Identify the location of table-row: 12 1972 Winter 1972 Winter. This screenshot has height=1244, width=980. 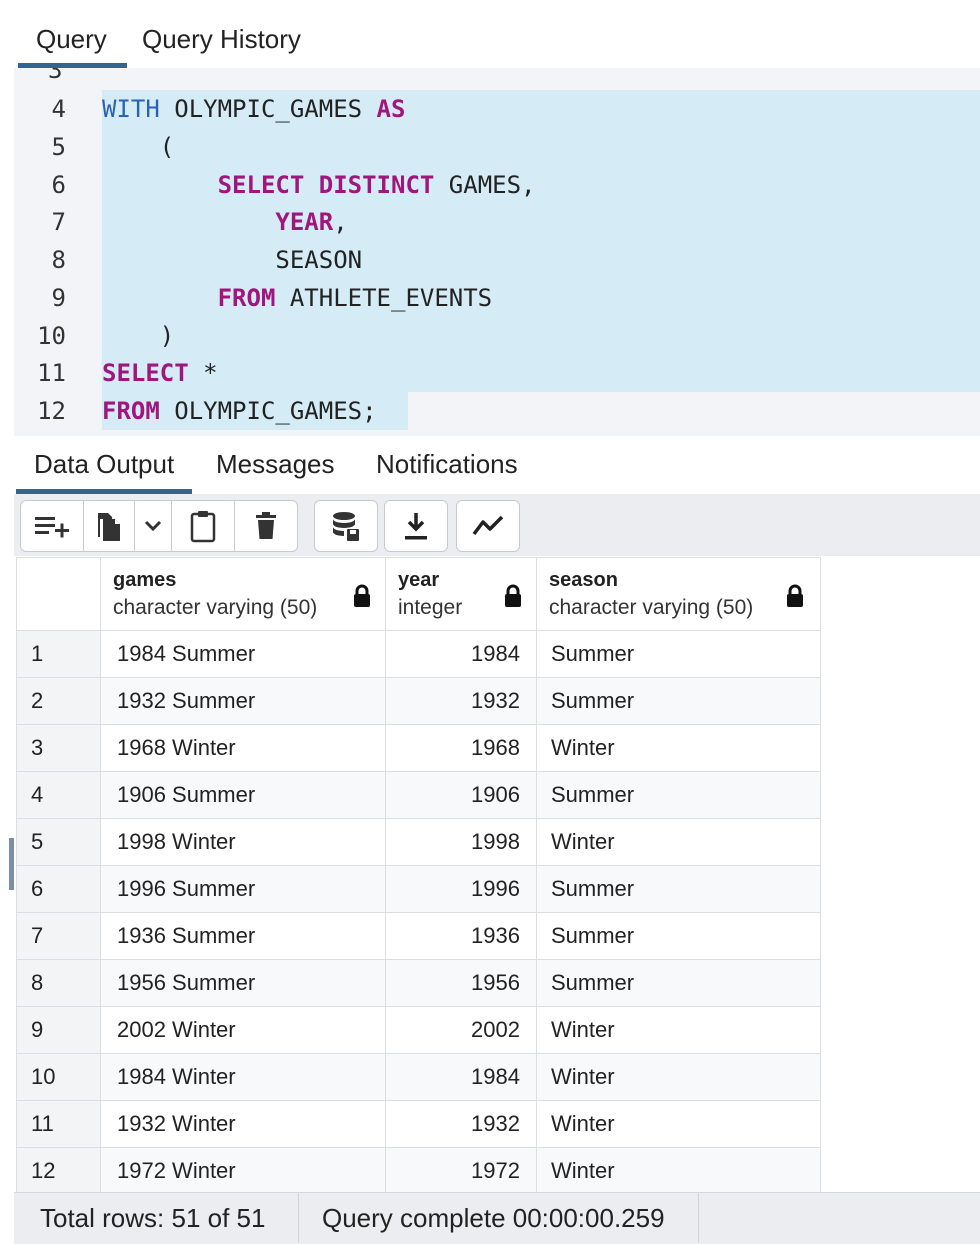
(418, 1171).